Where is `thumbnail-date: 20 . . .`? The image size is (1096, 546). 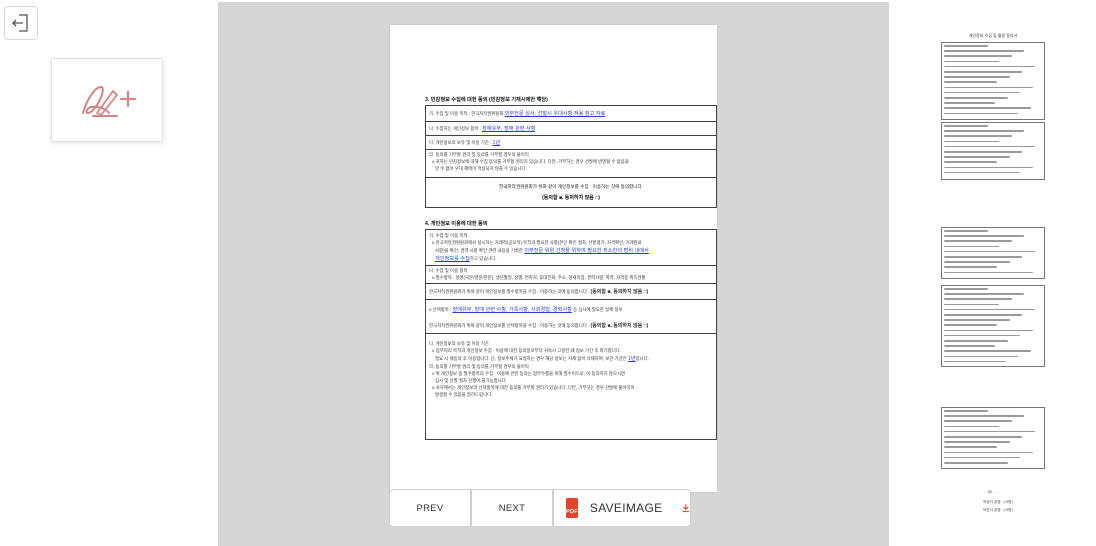
thumbnail-date: 20 . . . is located at coordinates (993, 491).